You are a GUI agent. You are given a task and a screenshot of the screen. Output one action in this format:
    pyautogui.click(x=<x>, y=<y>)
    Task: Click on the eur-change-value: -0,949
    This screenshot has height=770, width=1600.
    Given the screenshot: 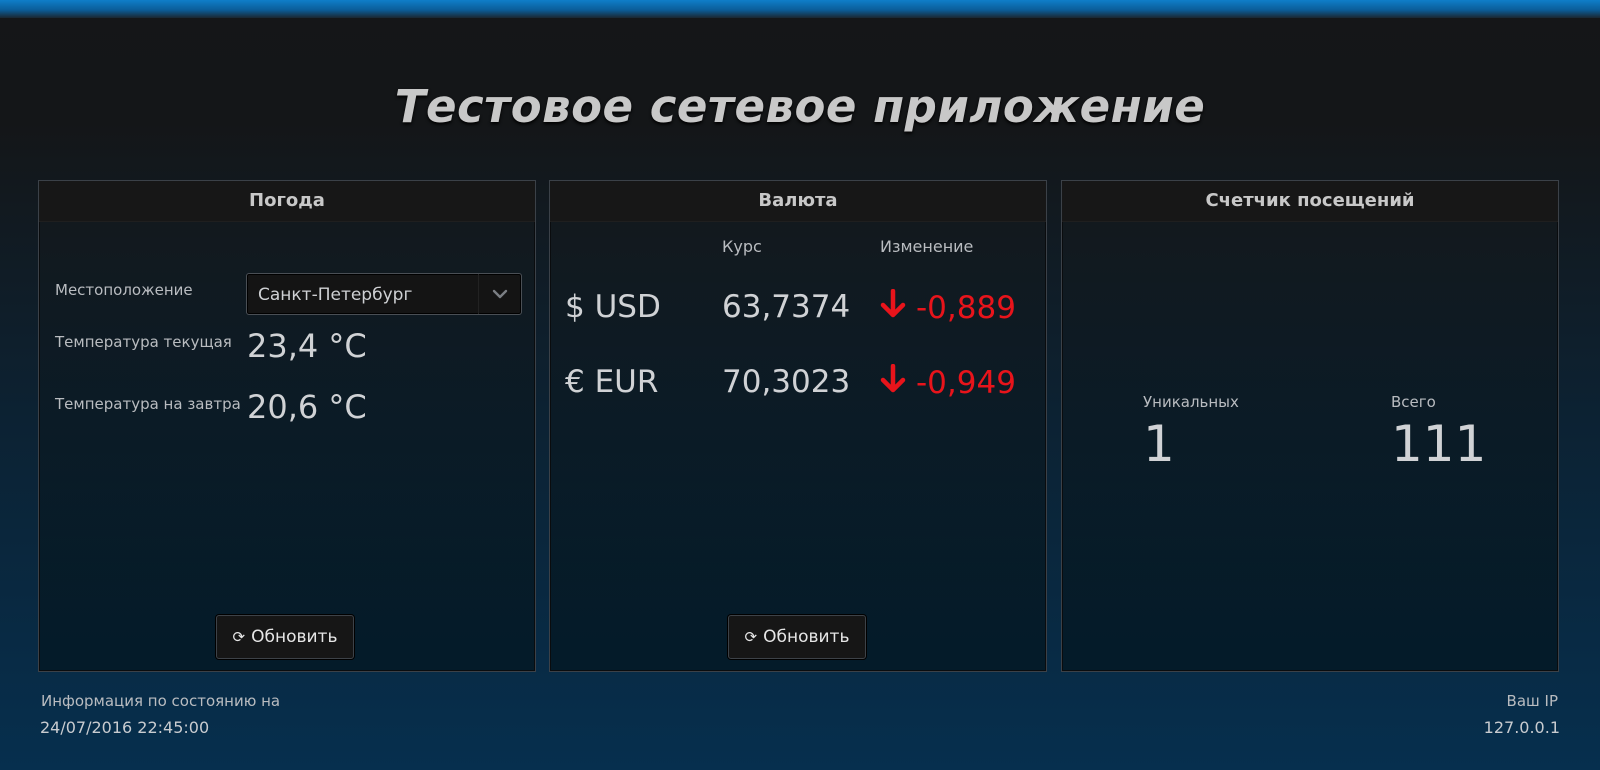 What is the action you would take?
    pyautogui.click(x=966, y=383)
    